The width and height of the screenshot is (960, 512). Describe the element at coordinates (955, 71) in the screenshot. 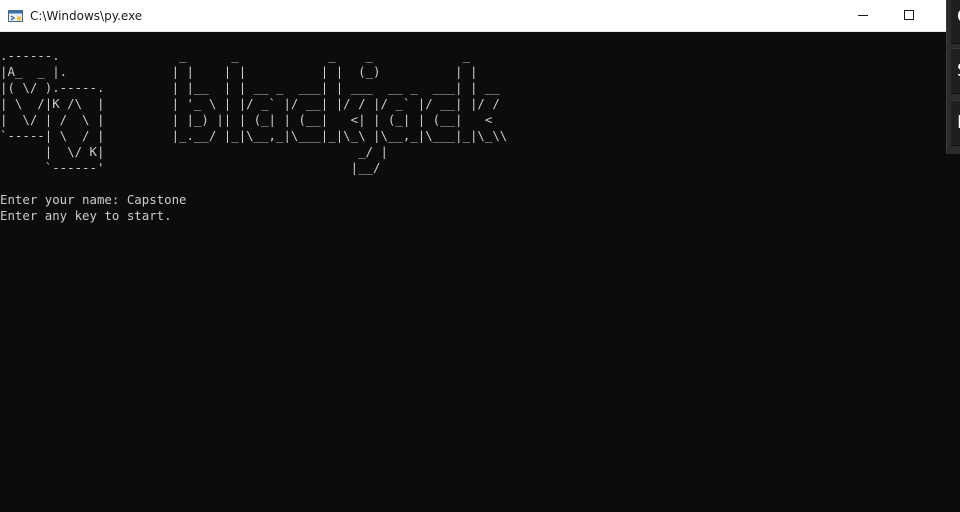

I see `side-item-s: S` at that location.